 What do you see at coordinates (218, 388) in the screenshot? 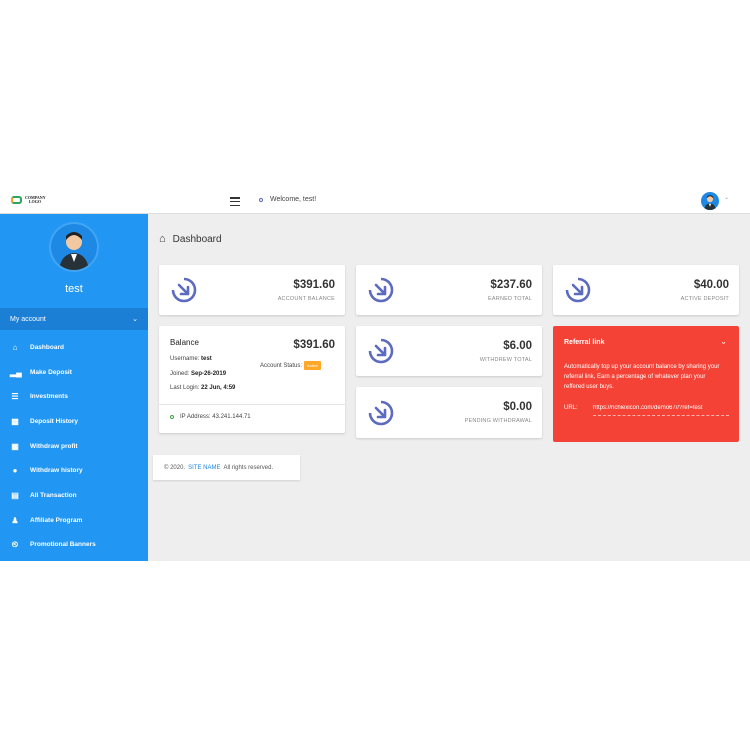
I see `last-login-value: 22 Jun, 4:59` at bounding box center [218, 388].